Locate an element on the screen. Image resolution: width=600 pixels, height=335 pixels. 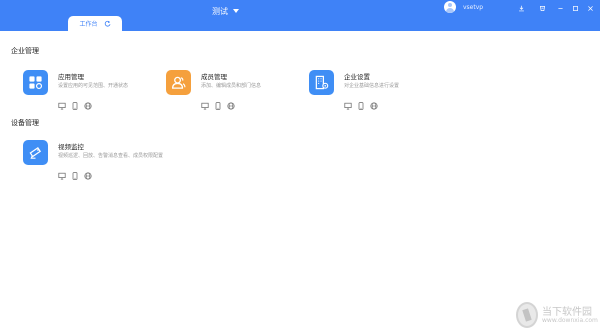
workspace-title: 测试 is located at coordinates (220, 11).